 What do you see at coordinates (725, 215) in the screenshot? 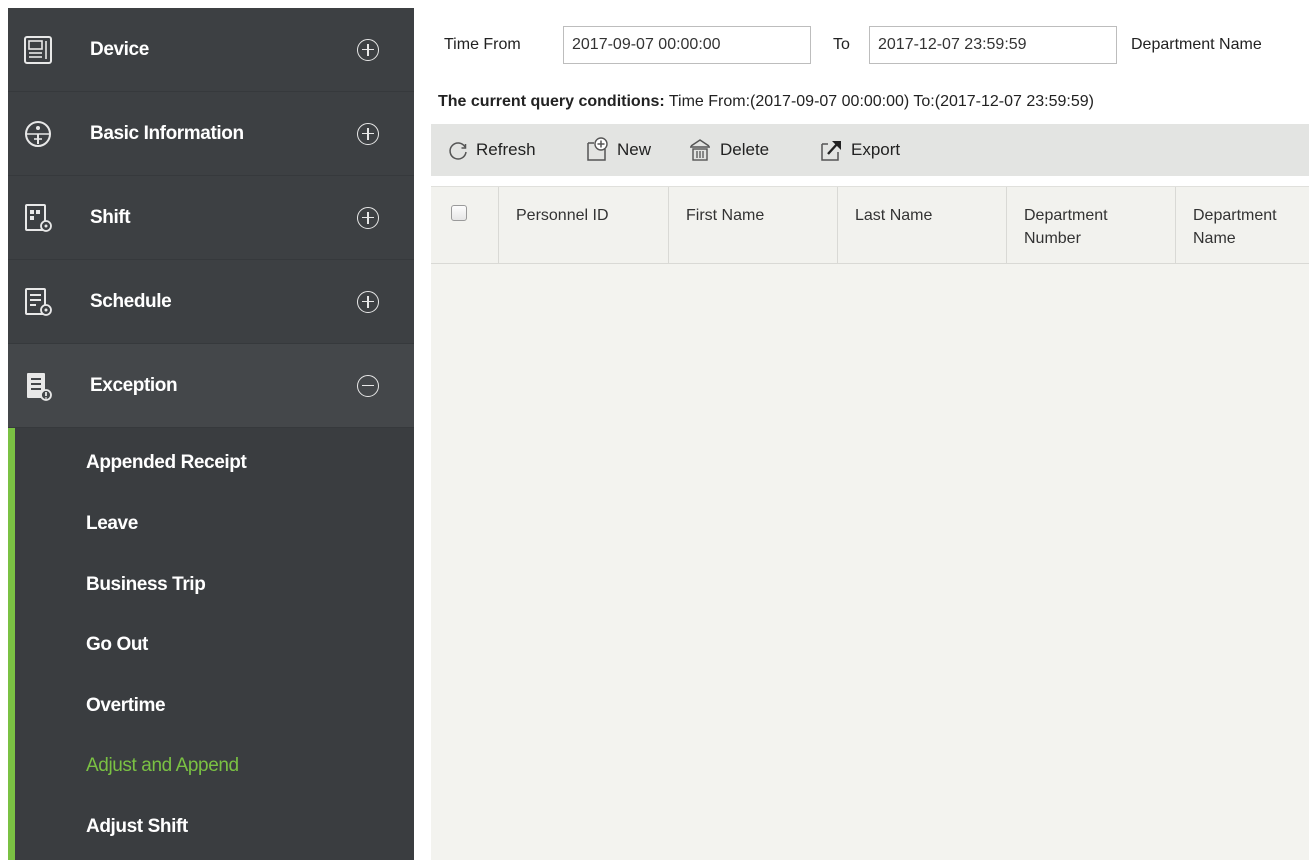
I see `column-label: First Name` at bounding box center [725, 215].